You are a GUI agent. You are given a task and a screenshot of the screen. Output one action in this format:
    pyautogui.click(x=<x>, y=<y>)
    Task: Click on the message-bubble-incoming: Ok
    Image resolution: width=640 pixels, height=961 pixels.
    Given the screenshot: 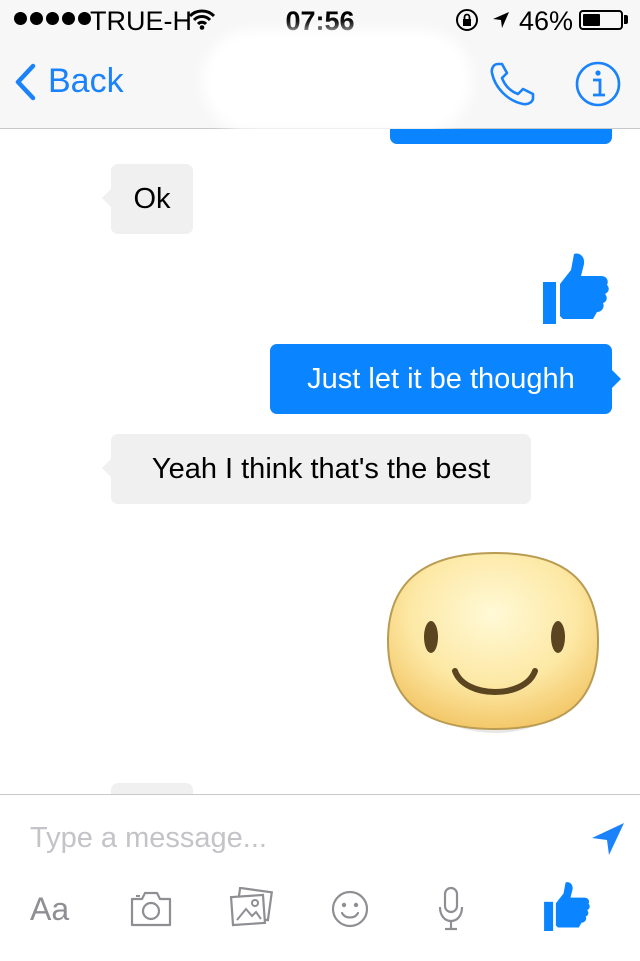 What is the action you would take?
    pyautogui.click(x=152, y=199)
    